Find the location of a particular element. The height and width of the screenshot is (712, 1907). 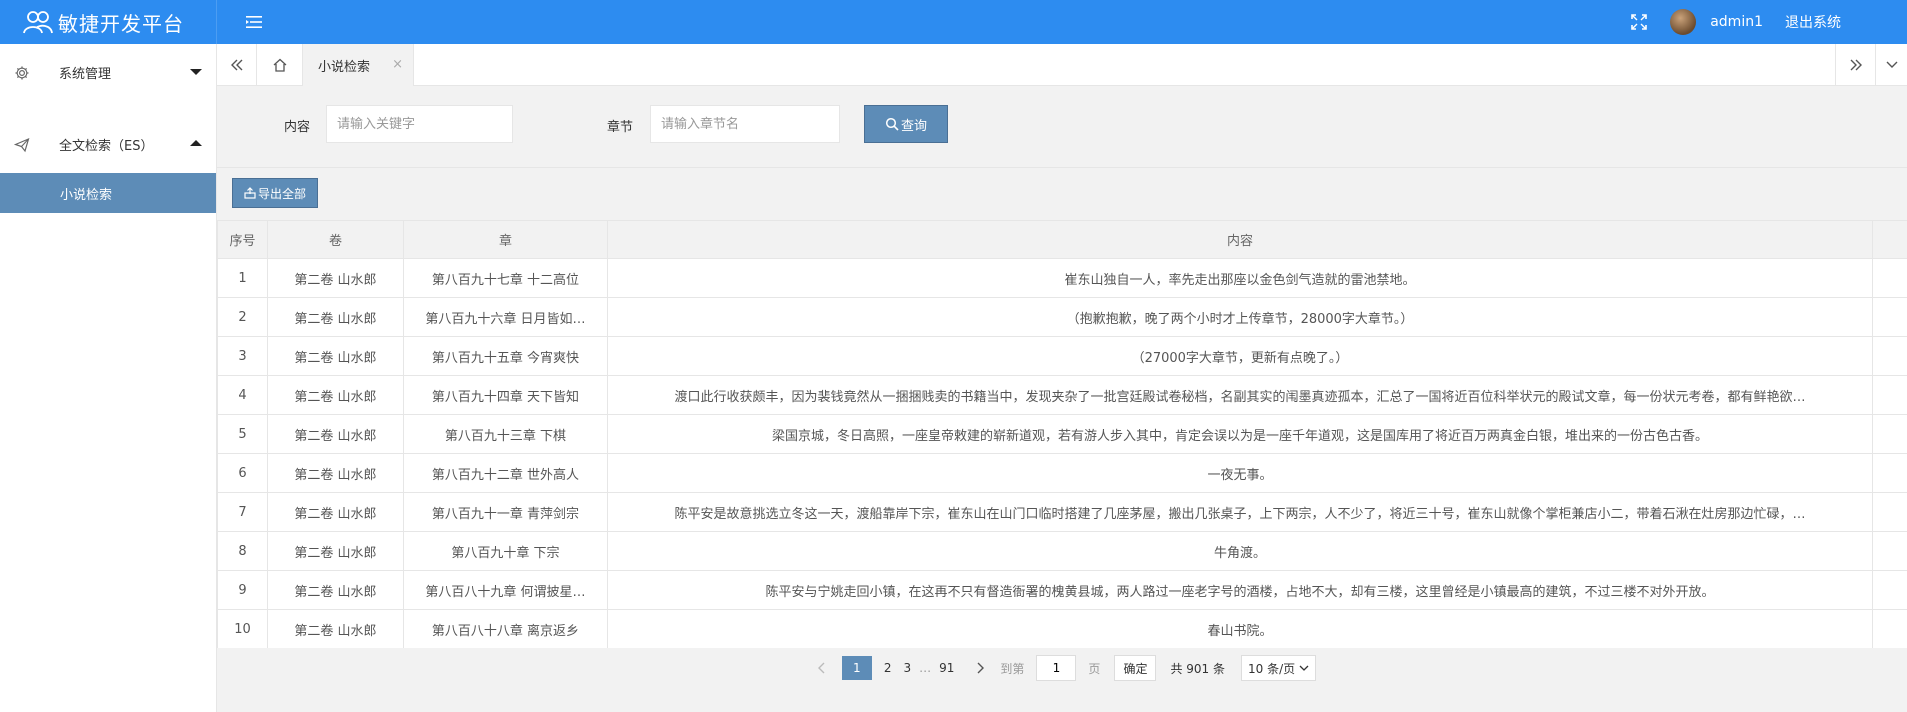

chapter-label: 章节 is located at coordinates (620, 127).